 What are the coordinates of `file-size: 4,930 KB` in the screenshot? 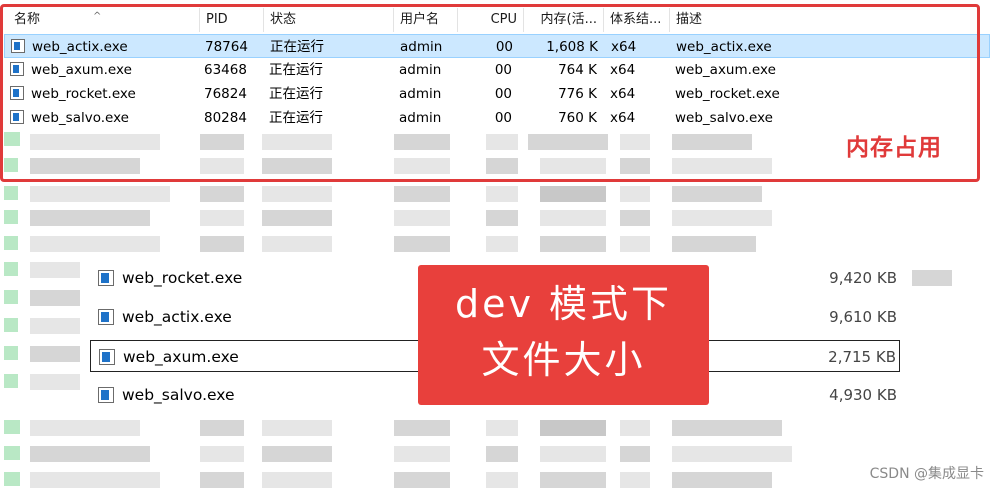 It's located at (863, 395).